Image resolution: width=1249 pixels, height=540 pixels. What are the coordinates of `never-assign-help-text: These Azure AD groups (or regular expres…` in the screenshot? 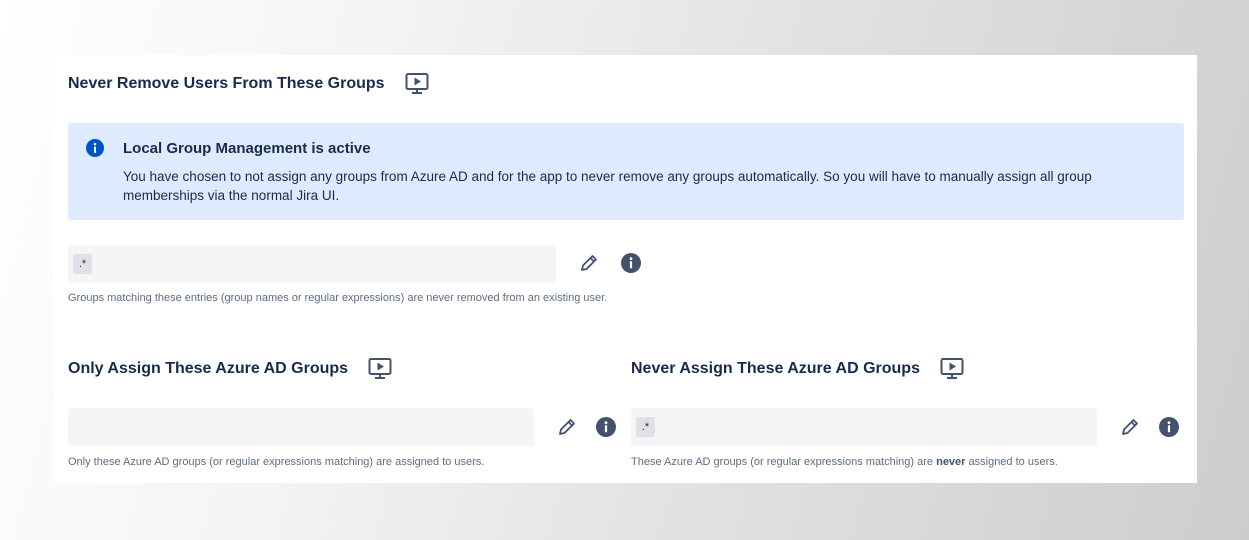 It's located at (844, 462).